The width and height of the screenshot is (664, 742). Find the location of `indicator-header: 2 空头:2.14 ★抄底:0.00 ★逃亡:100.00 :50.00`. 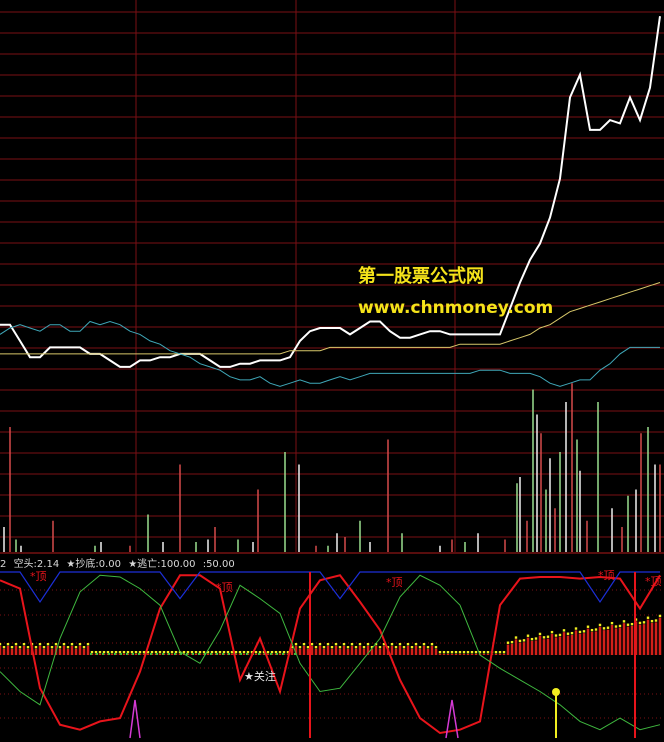

indicator-header: 2 空头:2.14 ★抄底:0.00 ★逃亡:100.00 :50.00 is located at coordinates (119, 562).